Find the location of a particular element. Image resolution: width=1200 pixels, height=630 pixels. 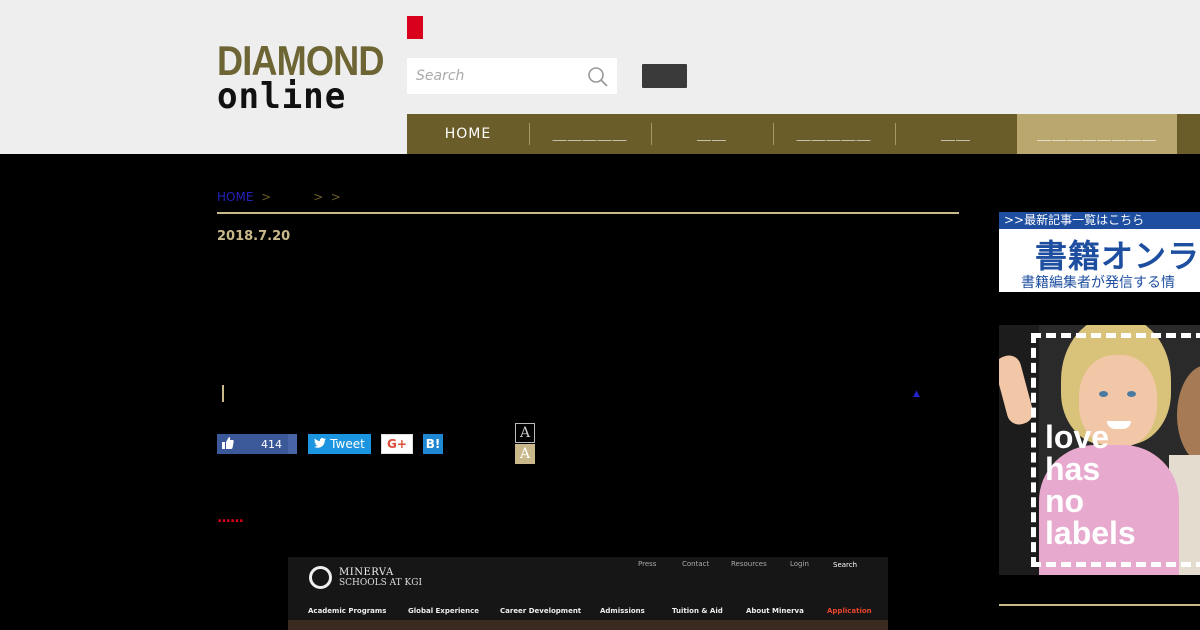

minerva-menu-item: About Minerva is located at coordinates (775, 611).